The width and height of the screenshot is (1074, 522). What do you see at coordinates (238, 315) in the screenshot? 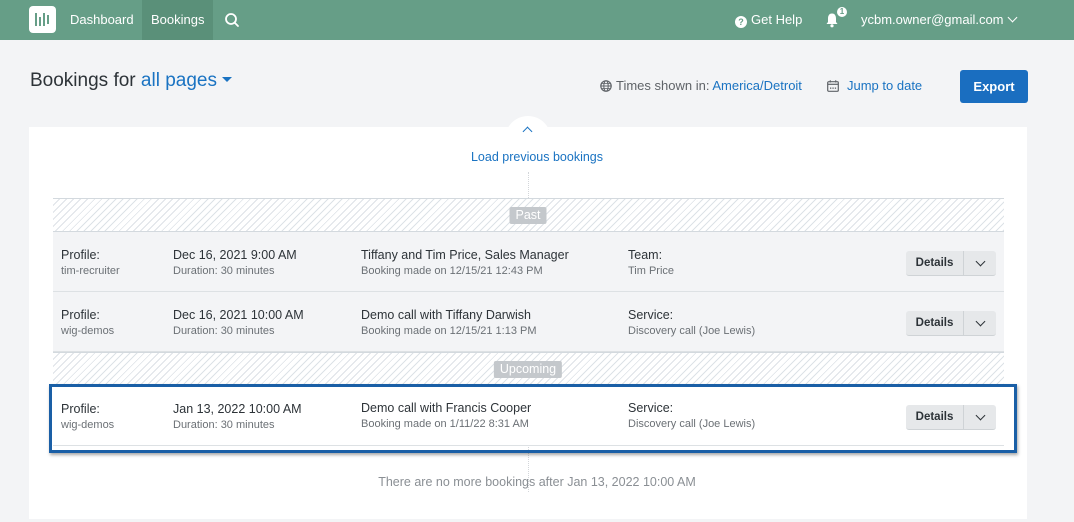
I see `booking-datetime: Dec 16, 2021 10:00 AM` at bounding box center [238, 315].